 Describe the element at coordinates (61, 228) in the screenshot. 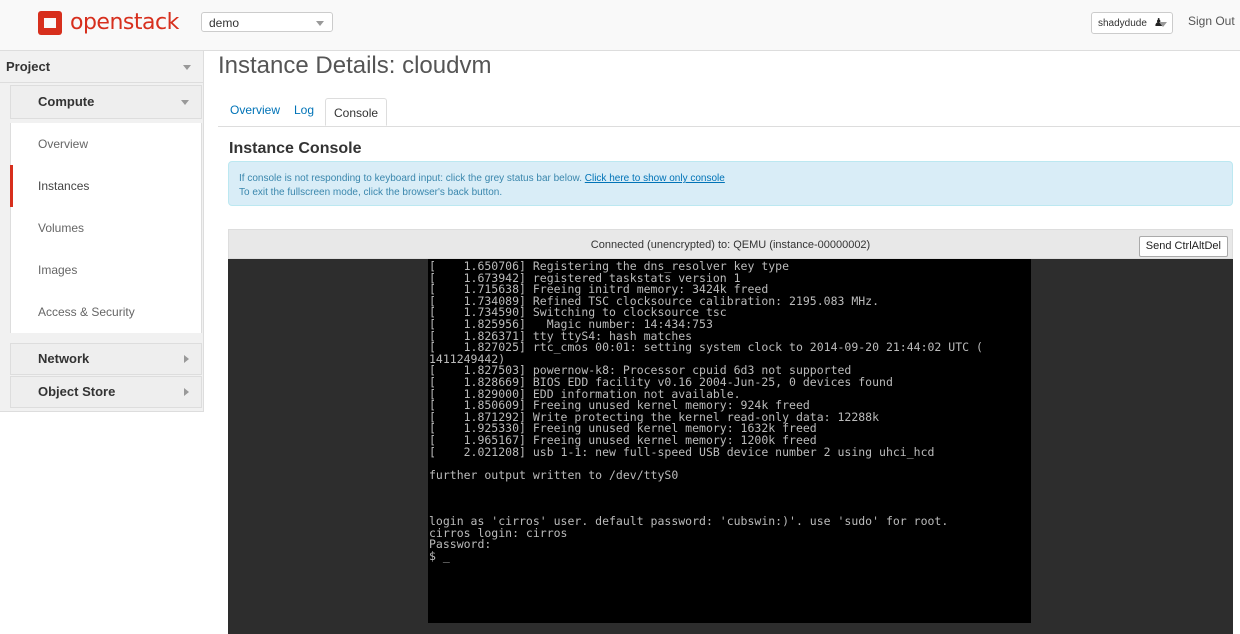

I see `sidebar-item-label: Volumes` at that location.